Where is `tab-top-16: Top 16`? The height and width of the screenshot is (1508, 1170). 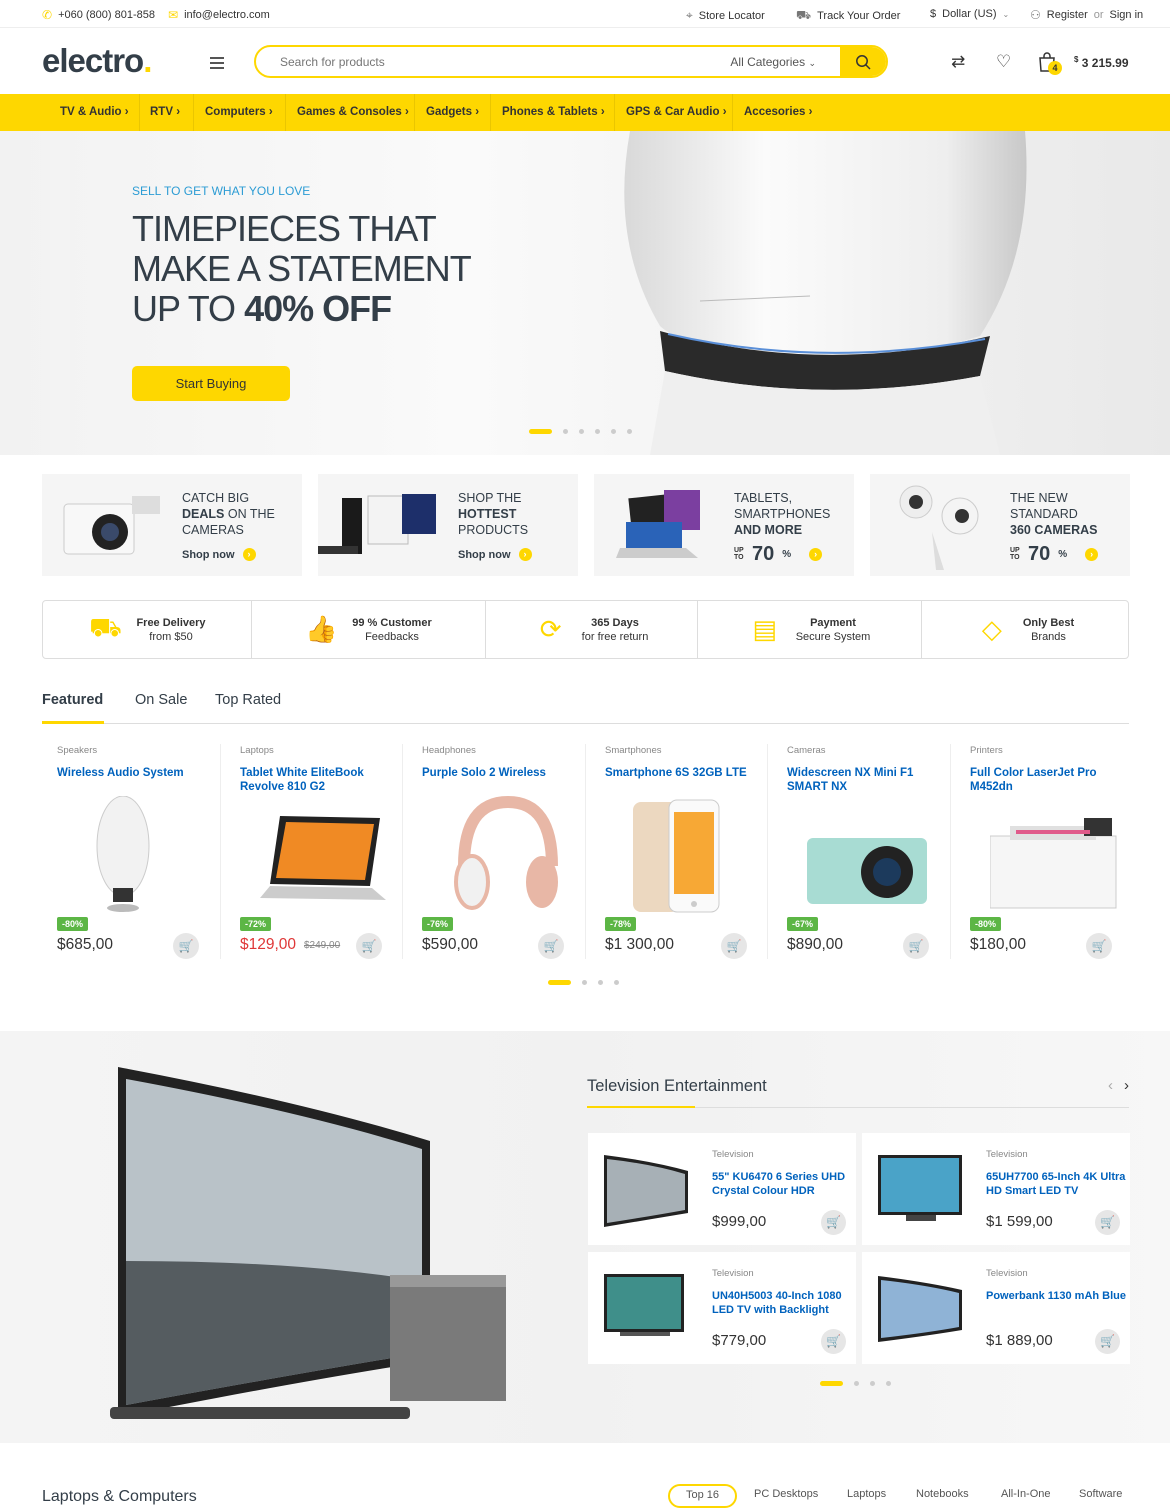
tab-top-16: Top 16 is located at coordinates (703, 1496).